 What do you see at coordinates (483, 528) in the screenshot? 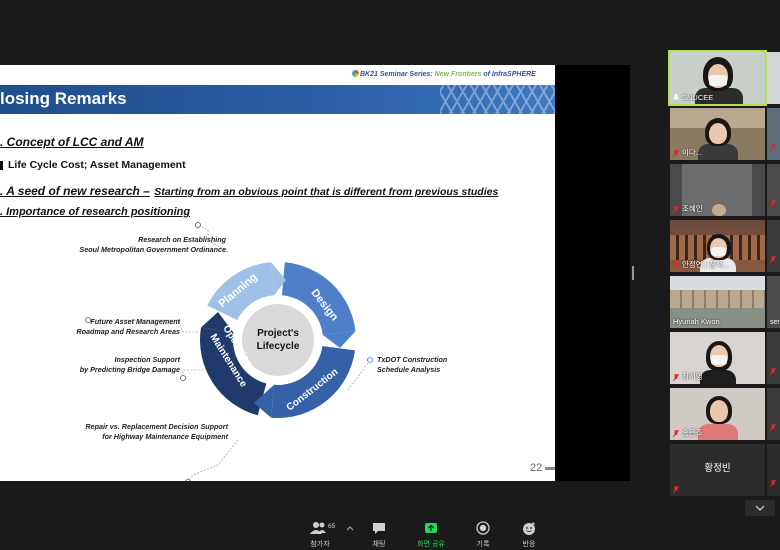
I see `record-icon` at bounding box center [483, 528].